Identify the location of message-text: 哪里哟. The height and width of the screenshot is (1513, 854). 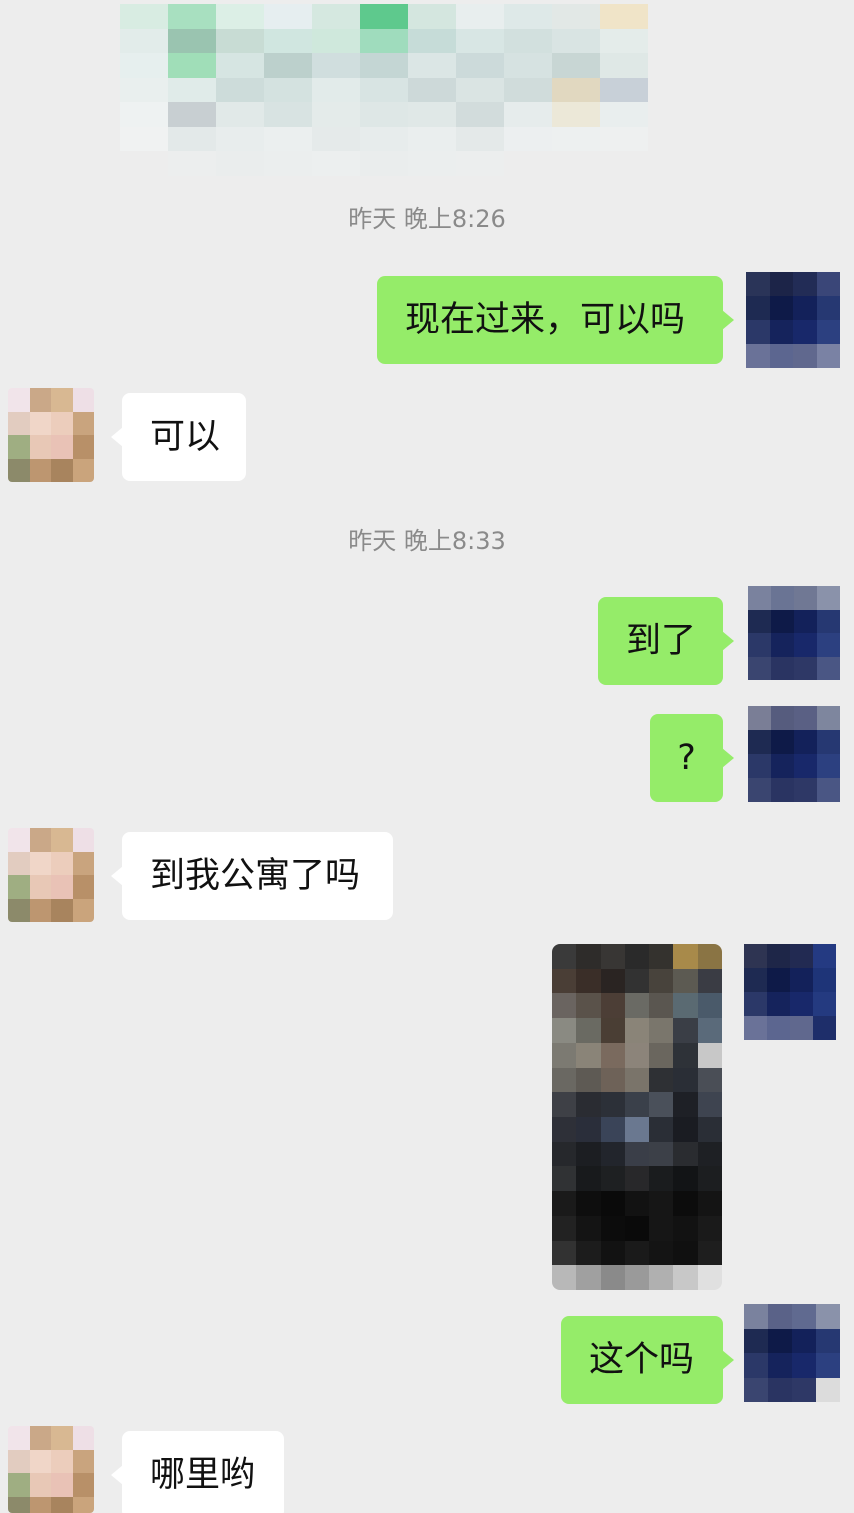
(203, 1475).